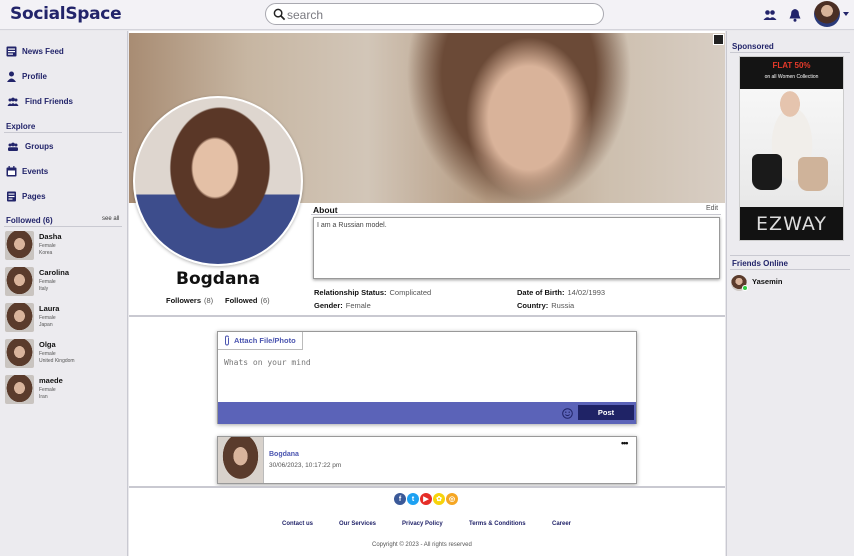 This screenshot has height=556, width=854. What do you see at coordinates (561, 524) in the screenshot?
I see `footer-link-career: Career` at bounding box center [561, 524].